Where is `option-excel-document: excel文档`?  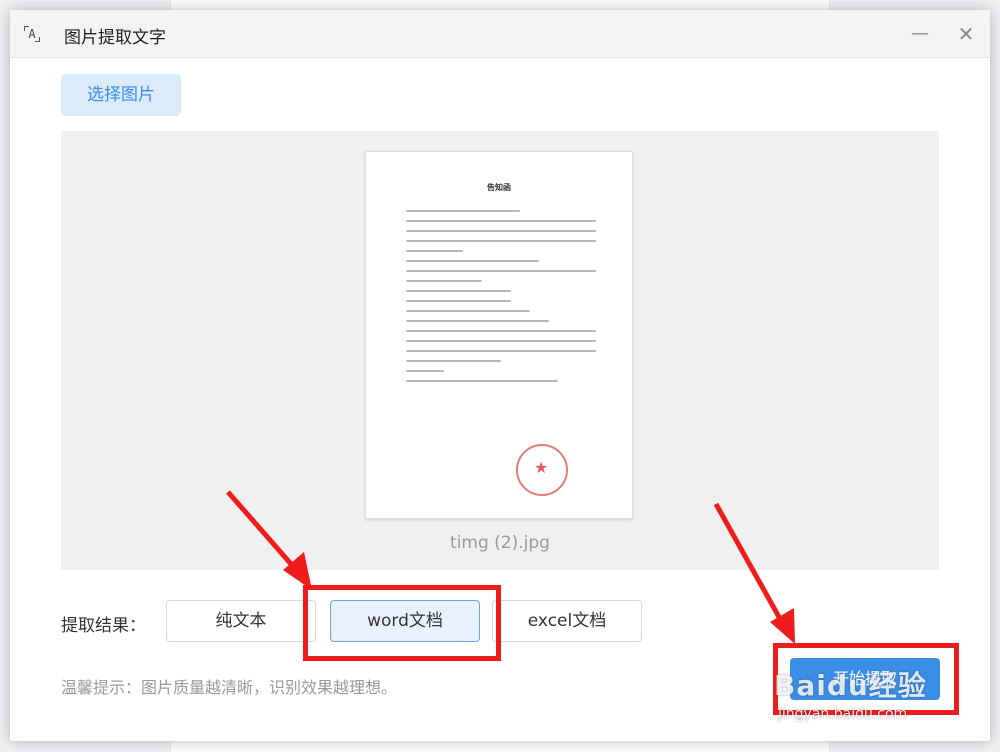 option-excel-document: excel文档 is located at coordinates (567, 621).